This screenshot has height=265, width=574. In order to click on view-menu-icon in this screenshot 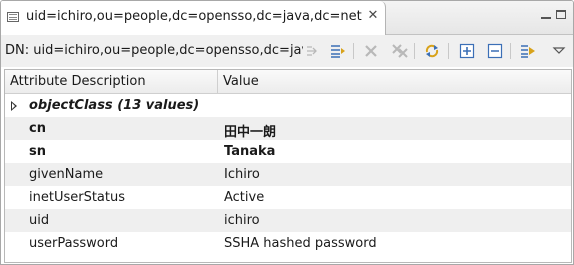, I will do `click(559, 51)`.